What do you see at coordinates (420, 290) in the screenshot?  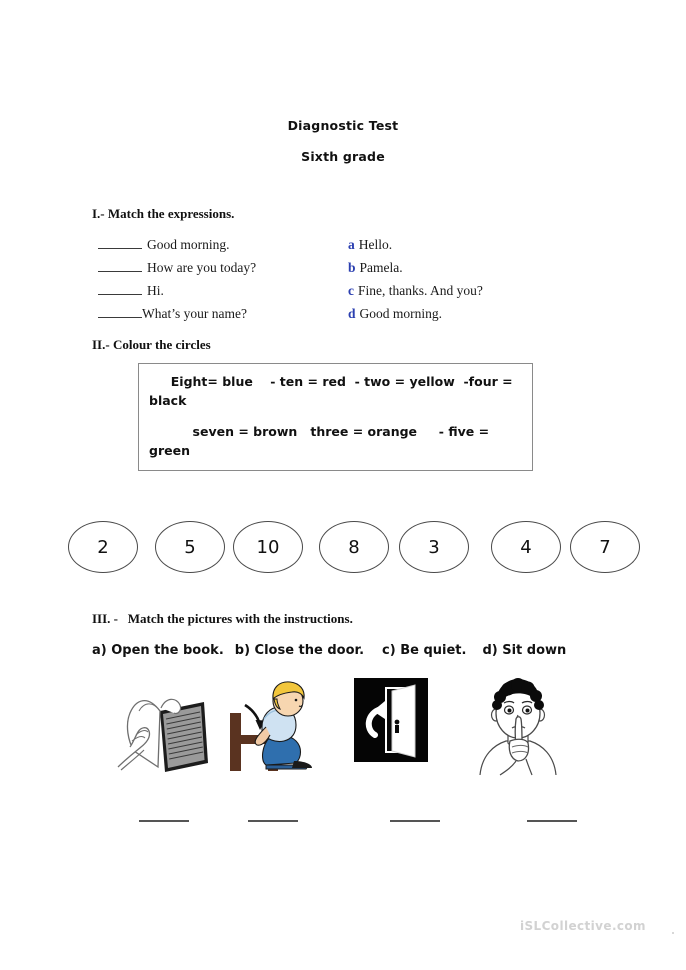 I see `option-text-c: Fine, thanks. And you?` at bounding box center [420, 290].